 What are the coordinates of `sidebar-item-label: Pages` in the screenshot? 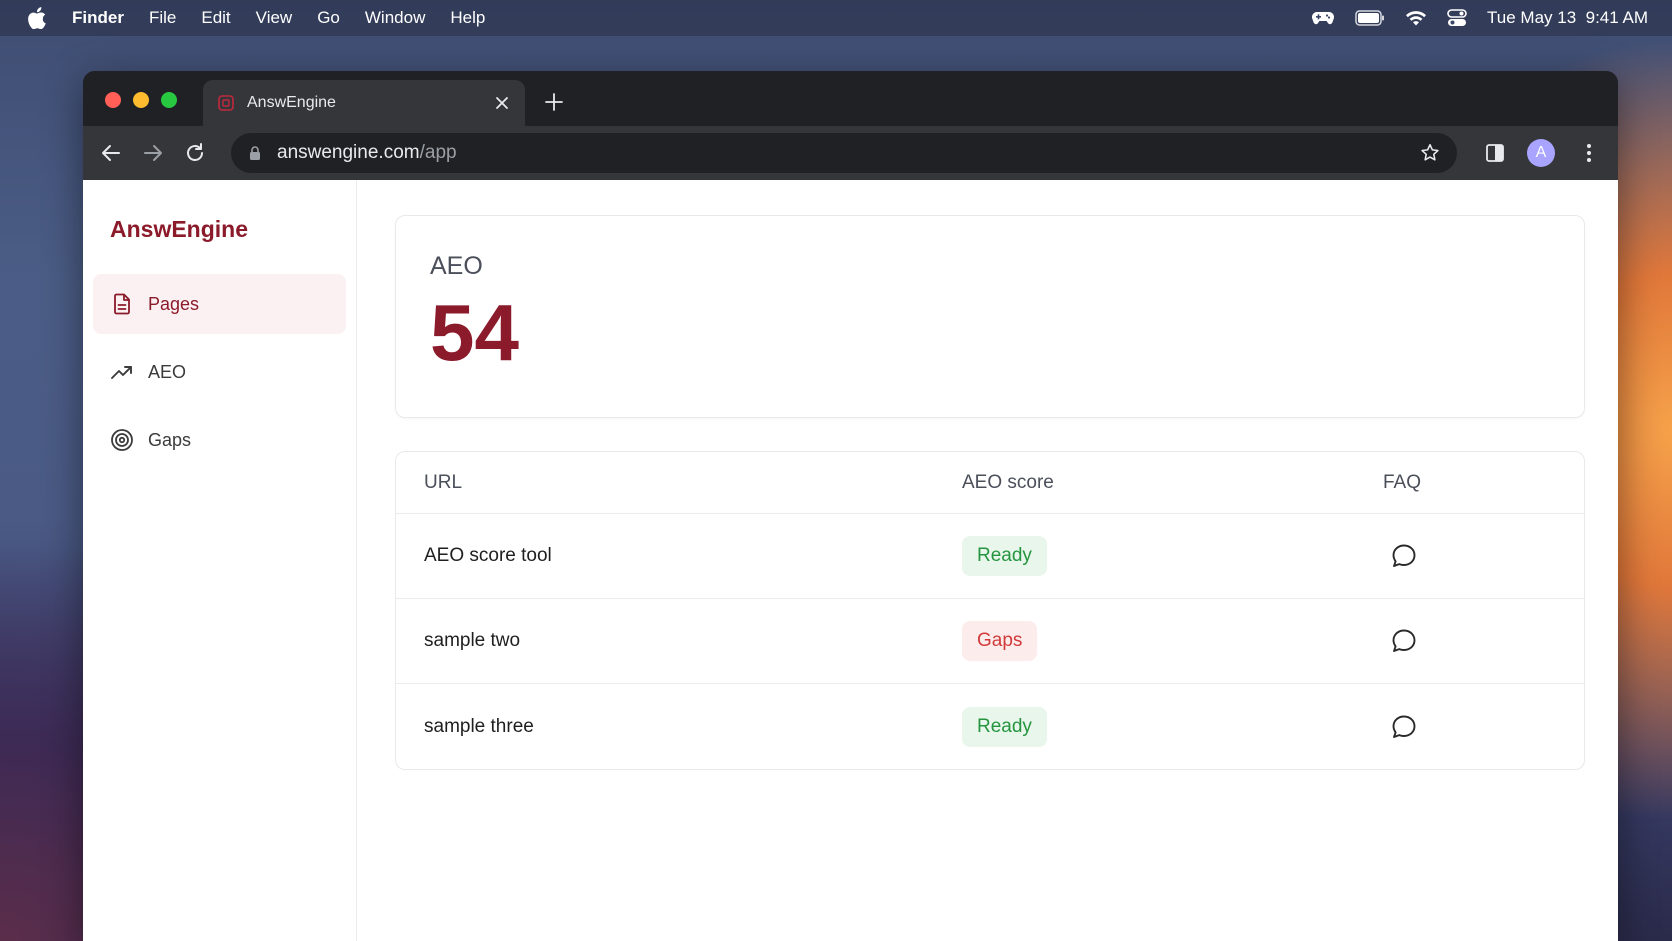 It's located at (174, 303).